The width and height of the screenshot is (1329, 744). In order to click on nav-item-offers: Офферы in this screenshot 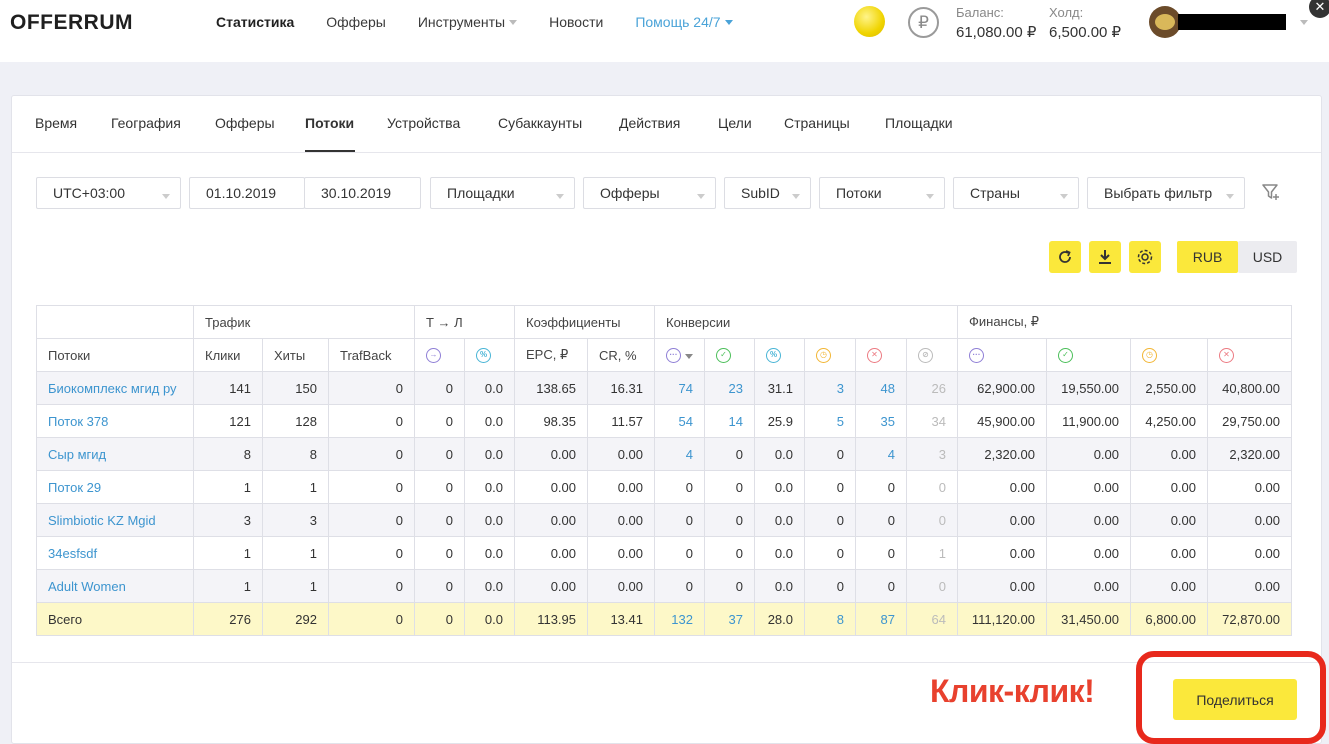, I will do `click(356, 22)`.